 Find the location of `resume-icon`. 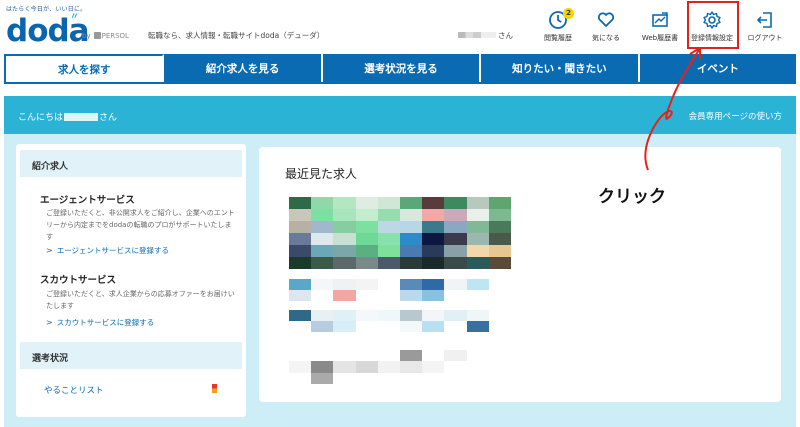

resume-icon is located at coordinates (660, 19).